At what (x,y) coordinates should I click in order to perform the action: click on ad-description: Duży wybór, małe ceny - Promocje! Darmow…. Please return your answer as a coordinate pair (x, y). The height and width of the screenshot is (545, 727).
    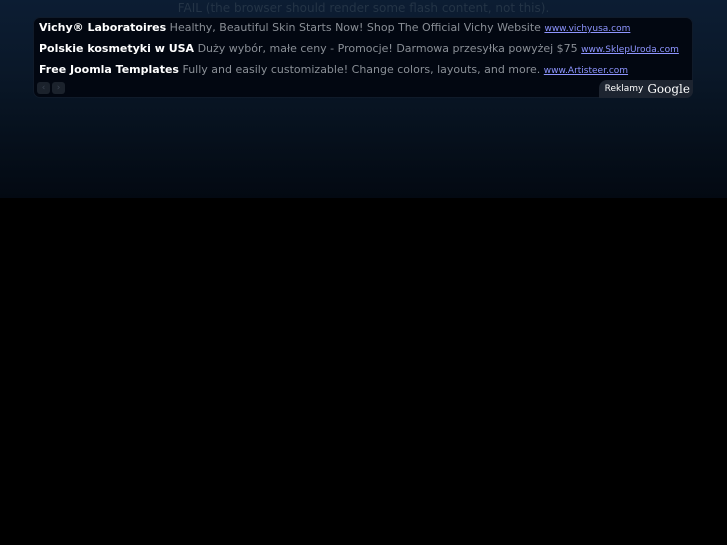
    Looking at the image, I should click on (387, 48).